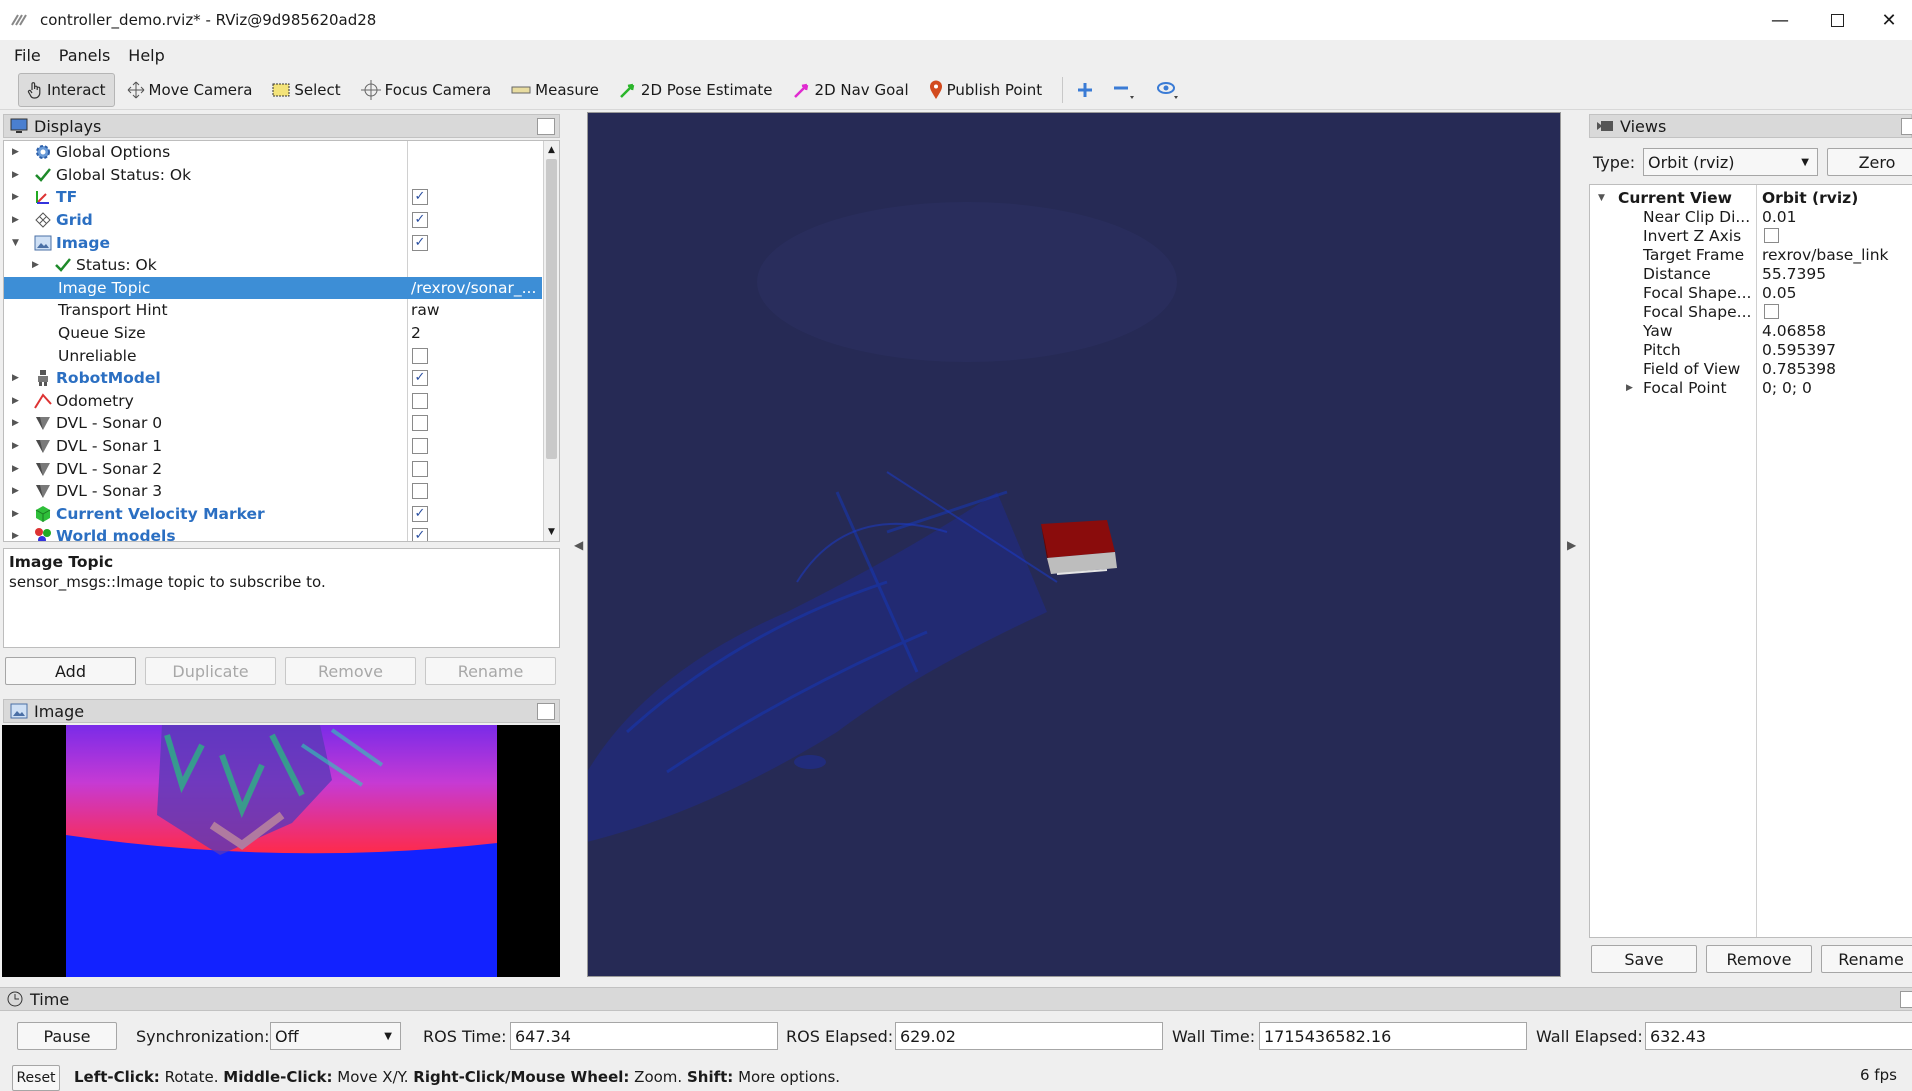 The height and width of the screenshot is (1091, 1912). Describe the element at coordinates (1799, 369) in the screenshot. I see `view-property-value: 0.785398` at that location.